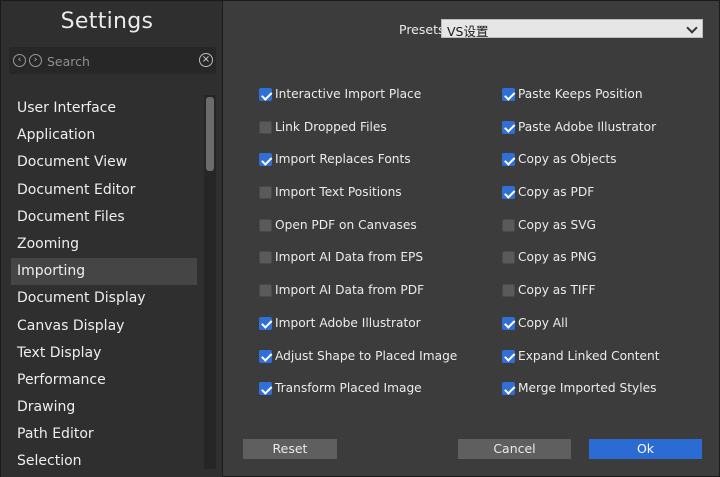 This screenshot has width=720, height=477. Describe the element at coordinates (468, 31) in the screenshot. I see `presets-value: VS设置` at that location.